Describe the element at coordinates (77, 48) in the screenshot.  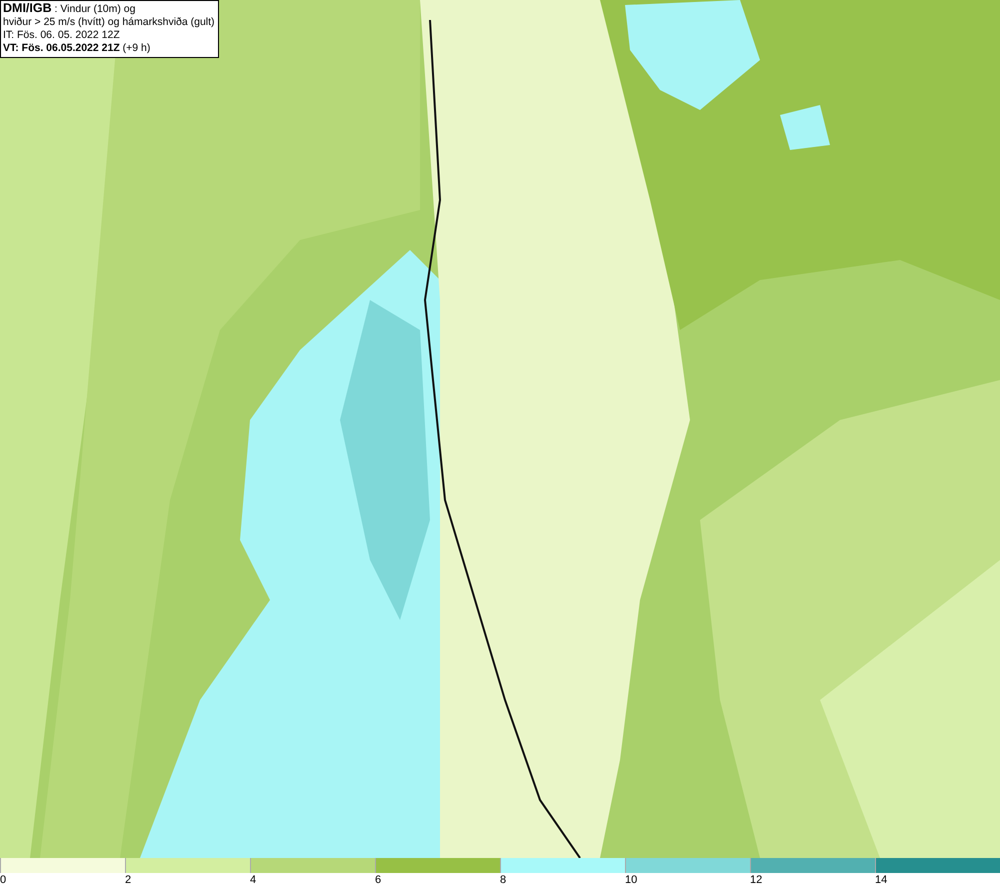
I see `valid-time: VT: Fös. 06.05.2022 21Z (+9 h)` at that location.